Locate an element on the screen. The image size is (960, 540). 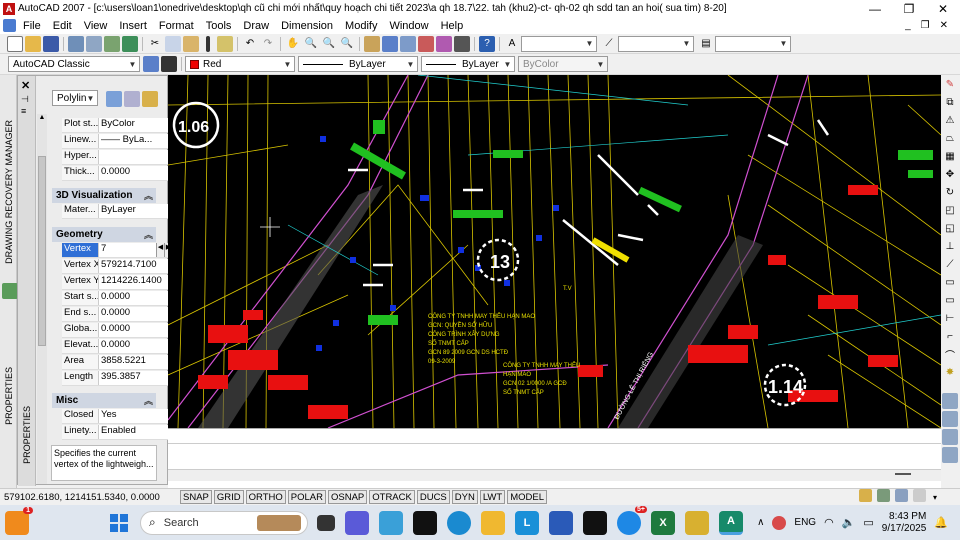
new-icon is located at coordinates (15, 43).